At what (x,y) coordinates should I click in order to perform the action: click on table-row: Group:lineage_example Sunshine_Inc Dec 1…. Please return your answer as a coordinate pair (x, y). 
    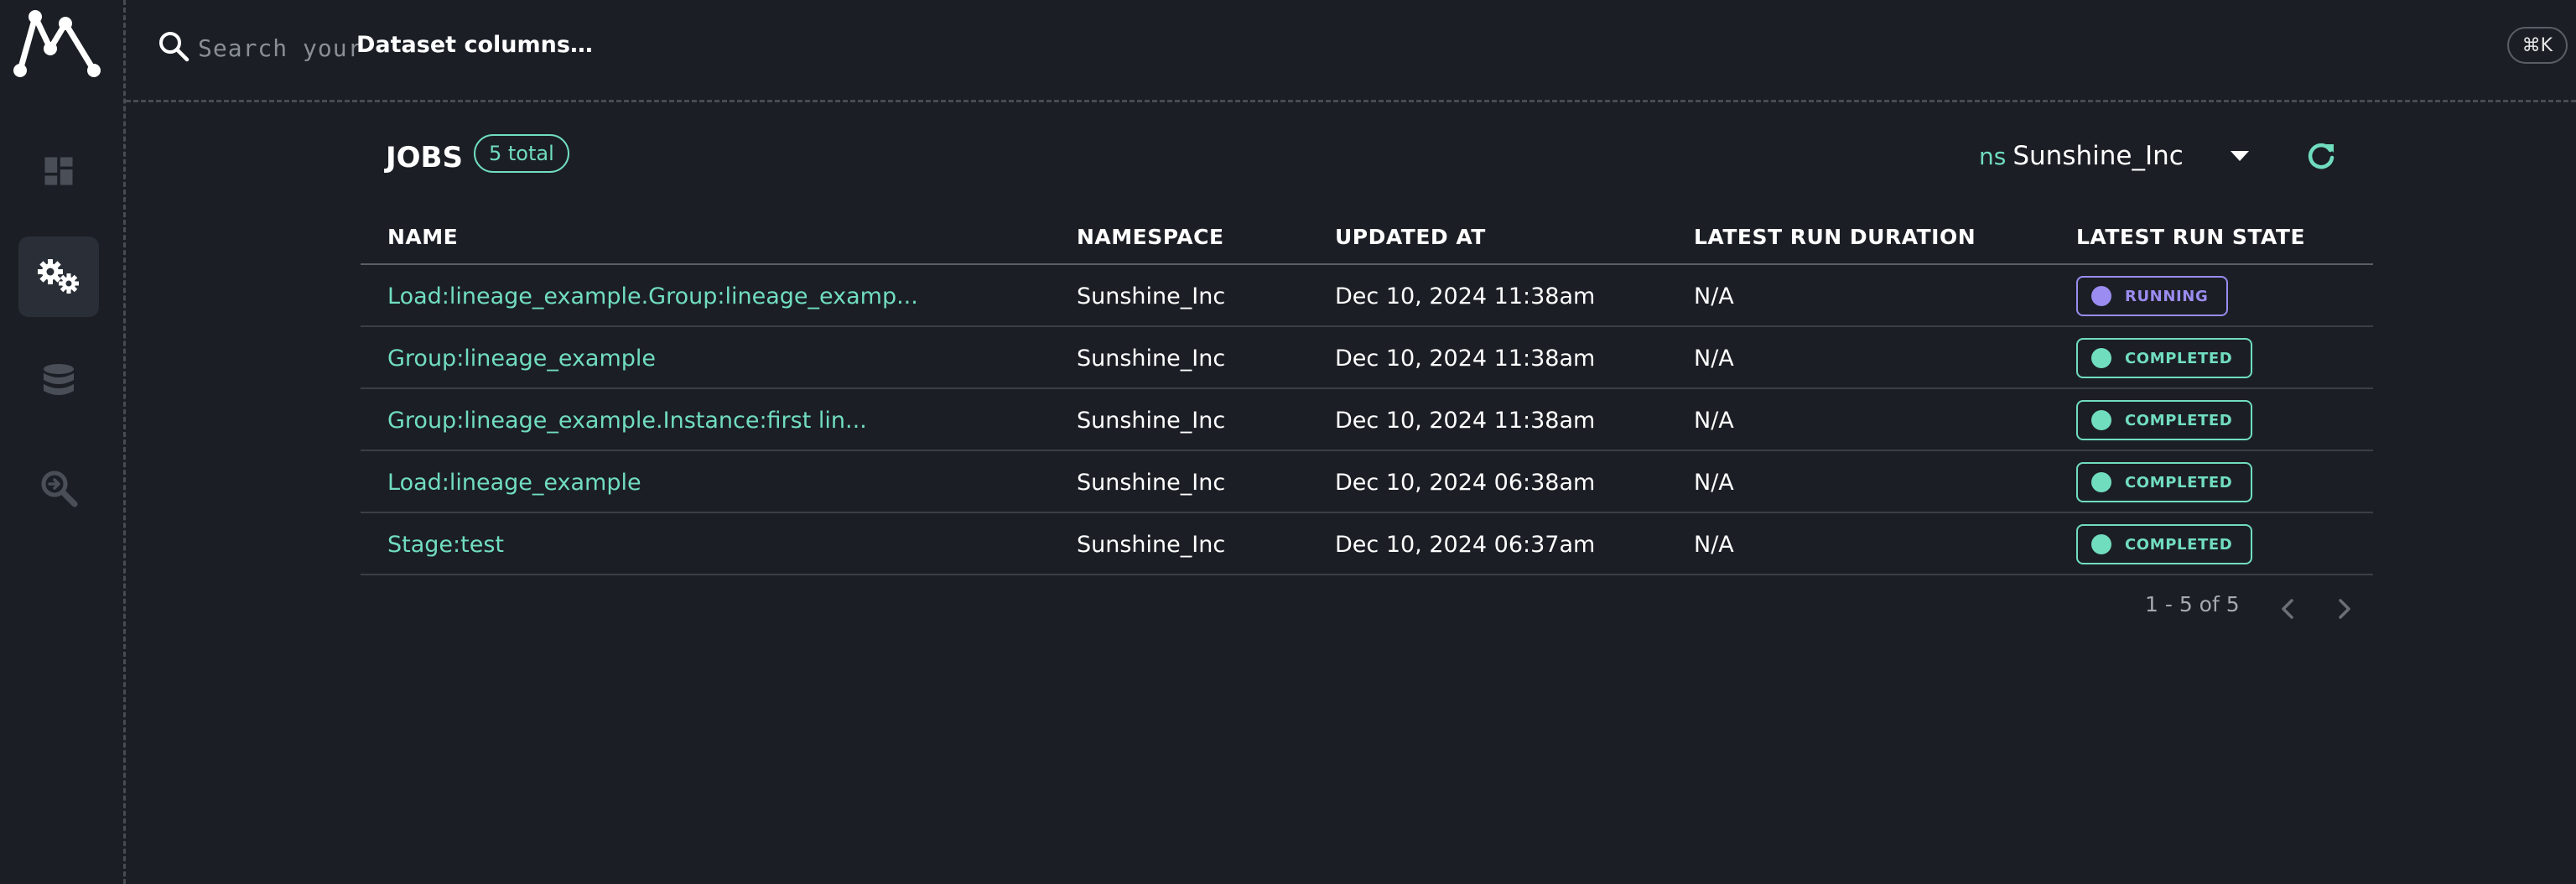
    Looking at the image, I should click on (1367, 358).